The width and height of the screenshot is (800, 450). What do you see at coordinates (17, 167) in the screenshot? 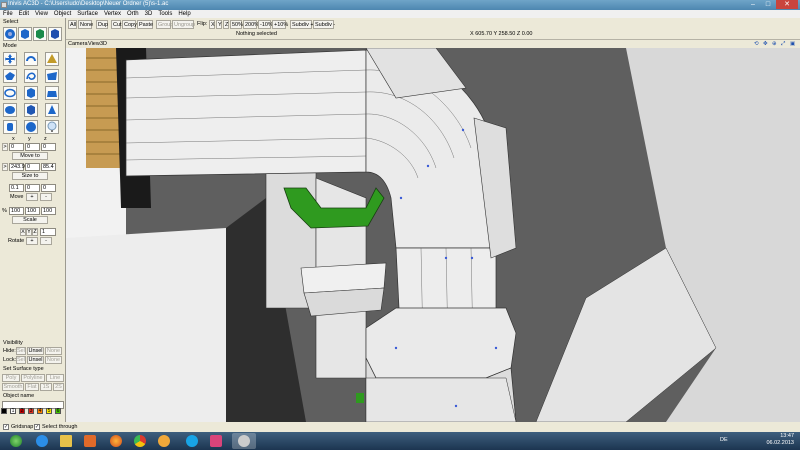
I see `size-x-field: 243.9` at bounding box center [17, 167].